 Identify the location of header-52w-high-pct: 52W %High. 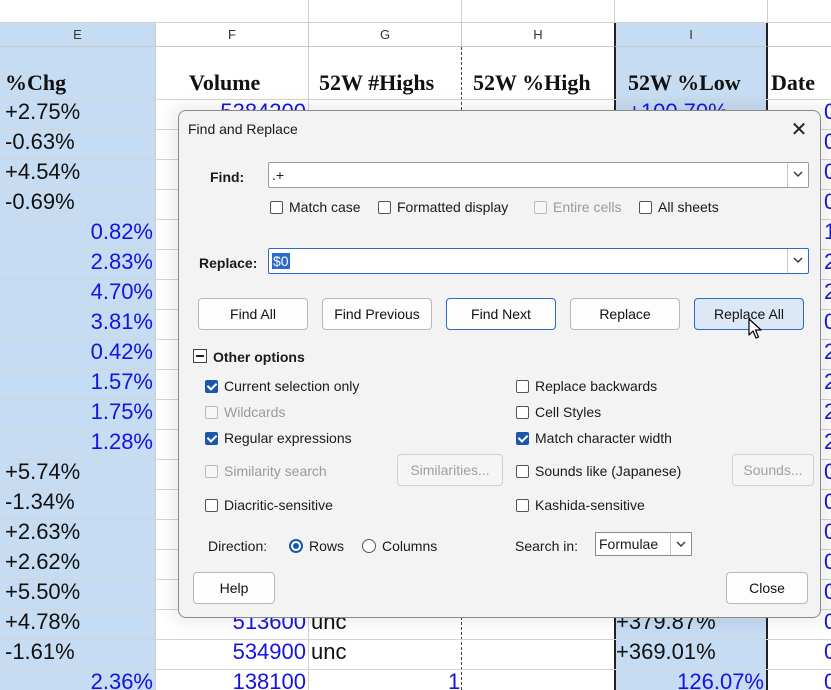
(532, 82).